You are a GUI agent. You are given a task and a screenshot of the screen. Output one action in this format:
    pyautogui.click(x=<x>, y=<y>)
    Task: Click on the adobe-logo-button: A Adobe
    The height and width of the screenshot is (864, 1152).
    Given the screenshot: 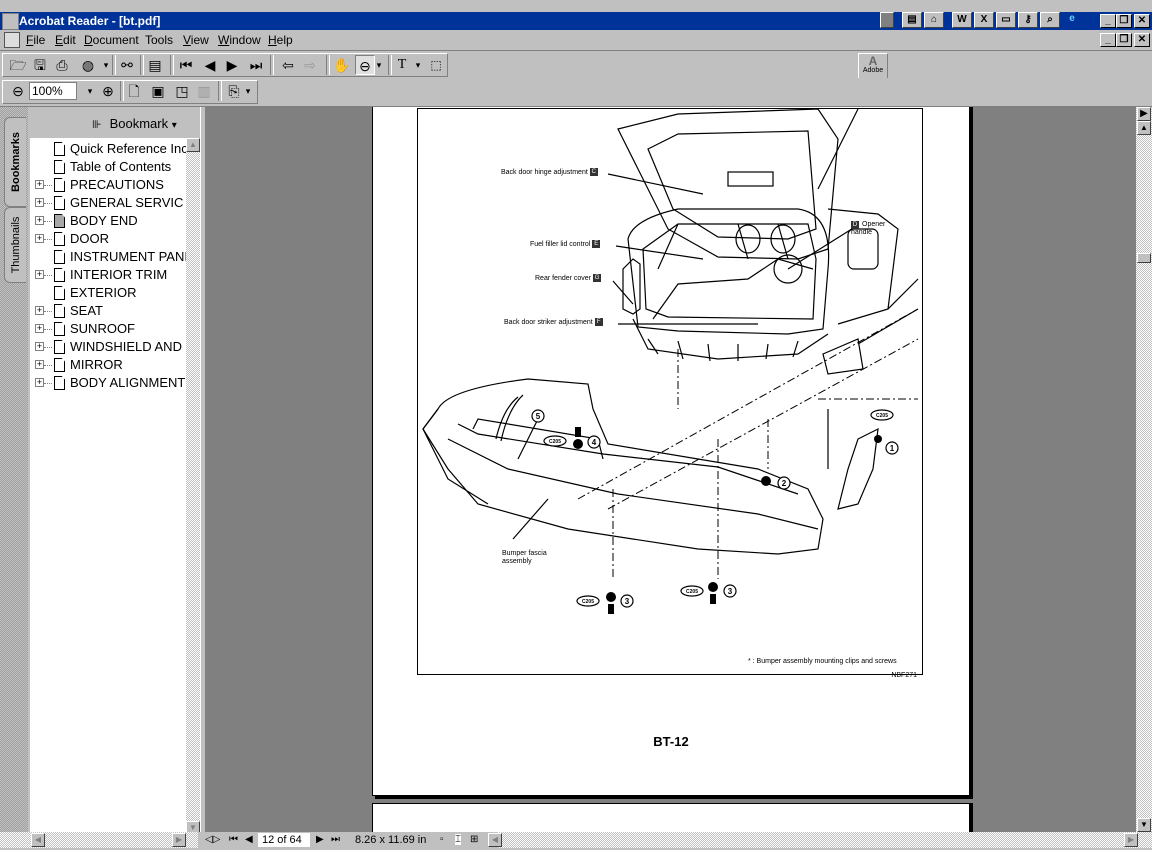 What is the action you would take?
    pyautogui.click(x=873, y=66)
    